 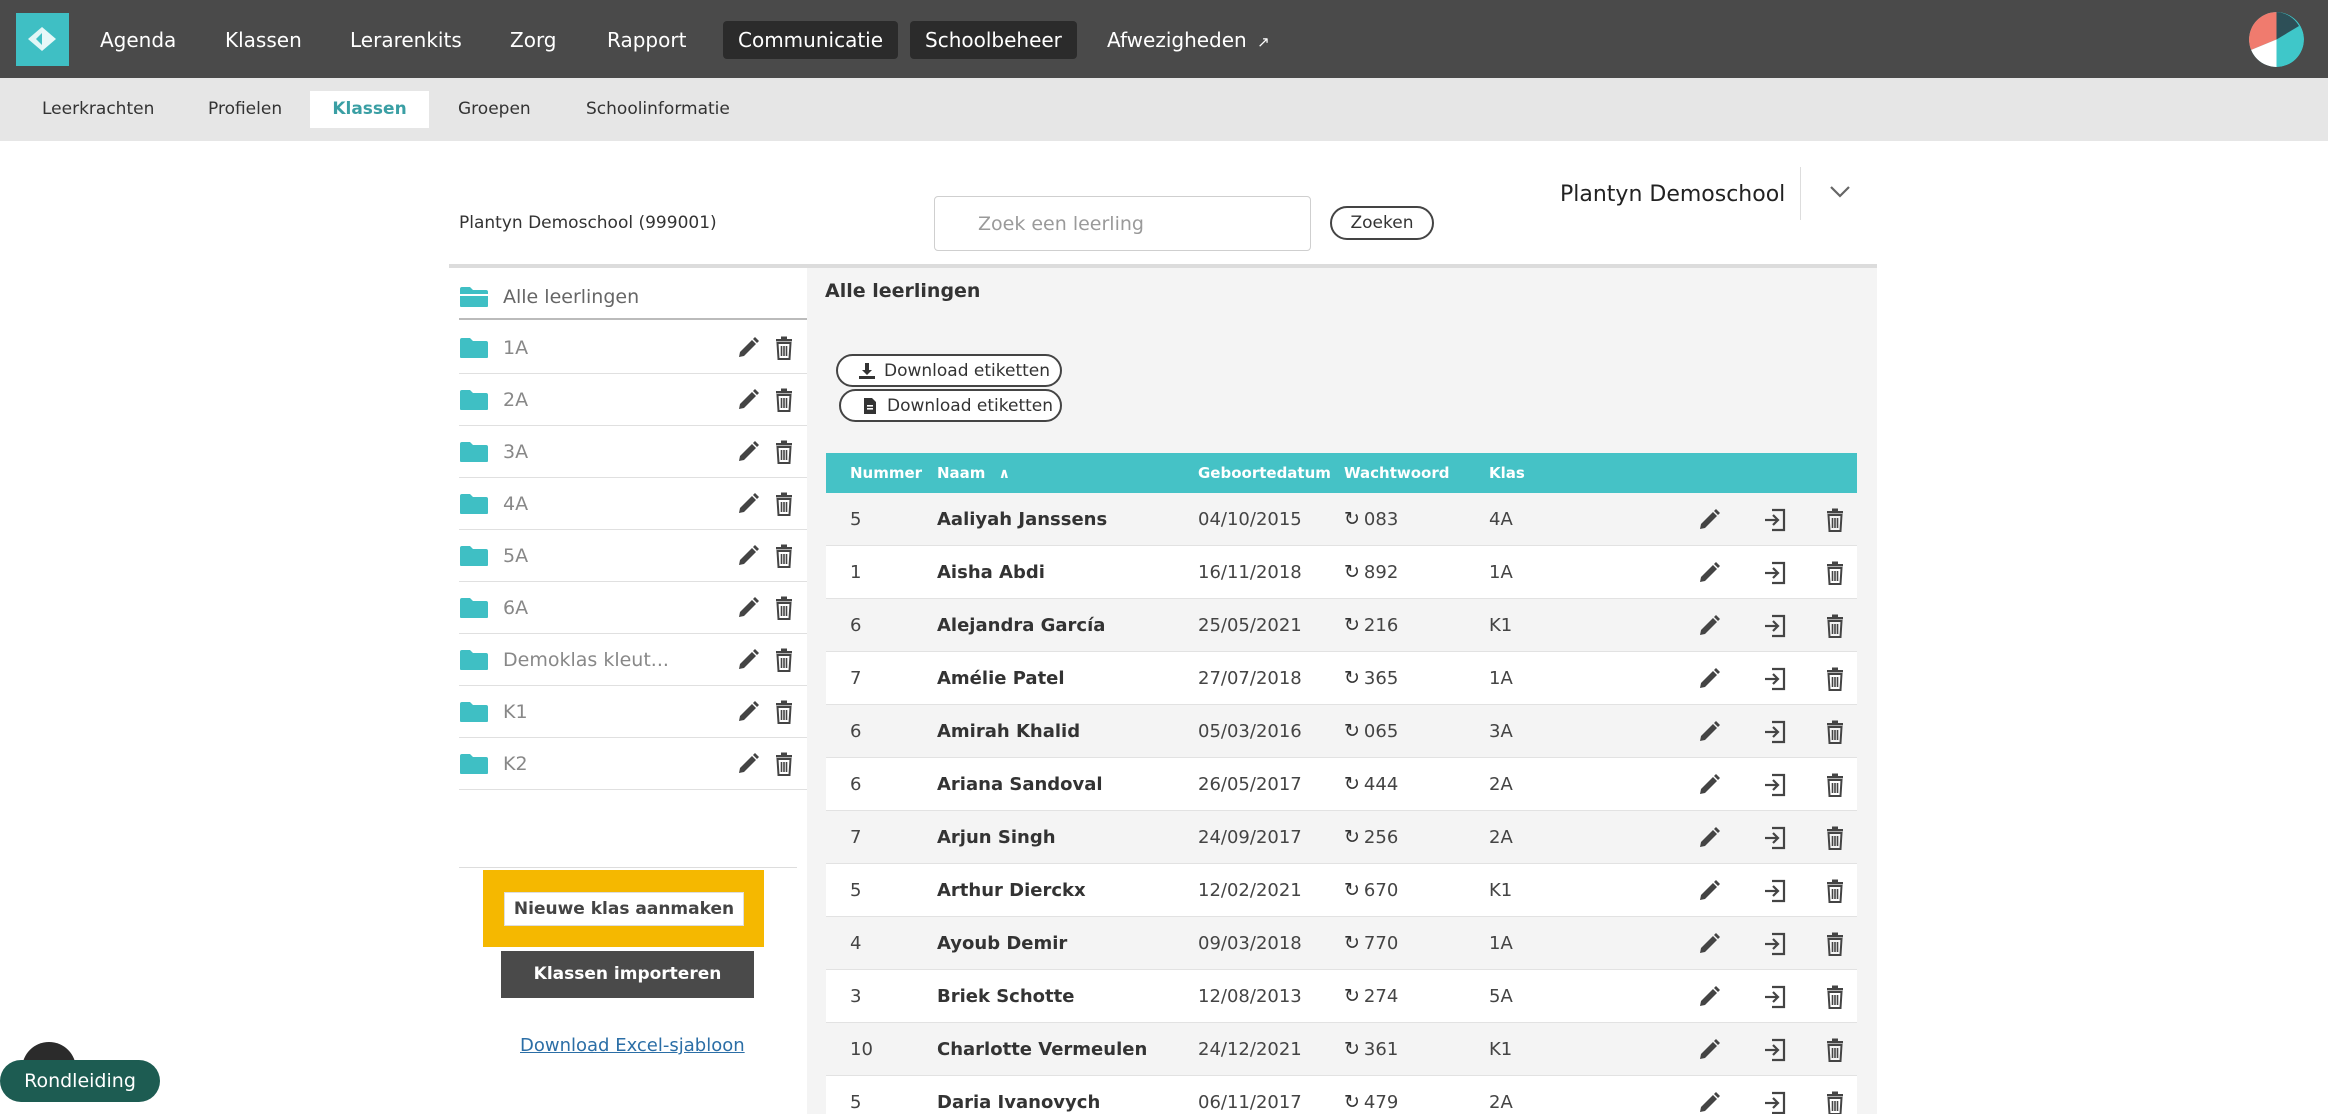 What do you see at coordinates (1341, 943) in the screenshot?
I see `student-row: 4 Ayoub Demir 09/03/2018 ↻ 770 1A` at bounding box center [1341, 943].